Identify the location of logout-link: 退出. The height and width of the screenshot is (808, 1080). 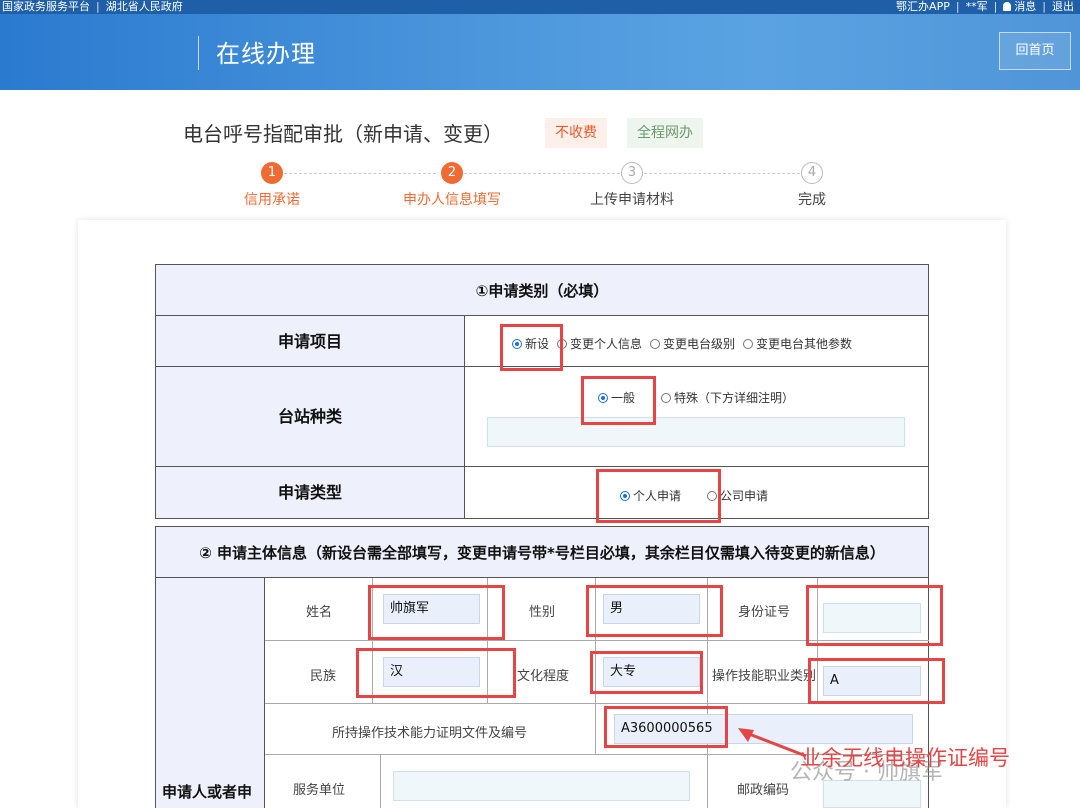
(1063, 6).